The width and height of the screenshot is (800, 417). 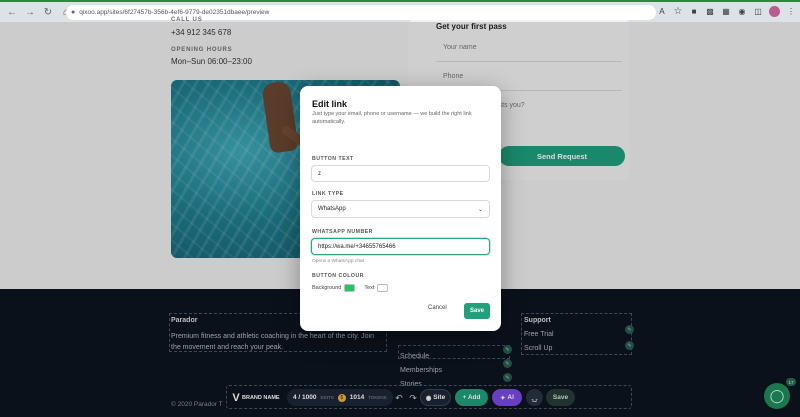 I want to click on back-icon: ←, so click(x=12, y=12).